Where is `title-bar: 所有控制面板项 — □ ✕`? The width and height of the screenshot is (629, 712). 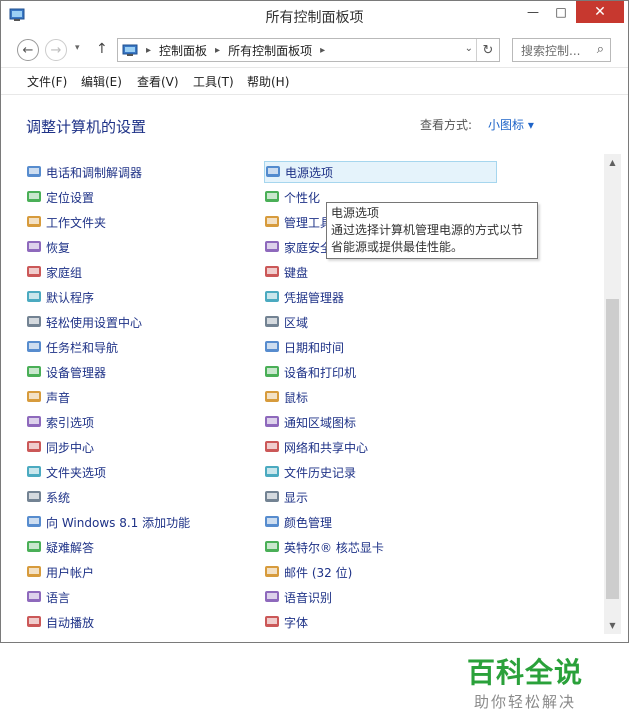
title-bar: 所有控制面板项 — □ ✕ is located at coordinates (314, 16).